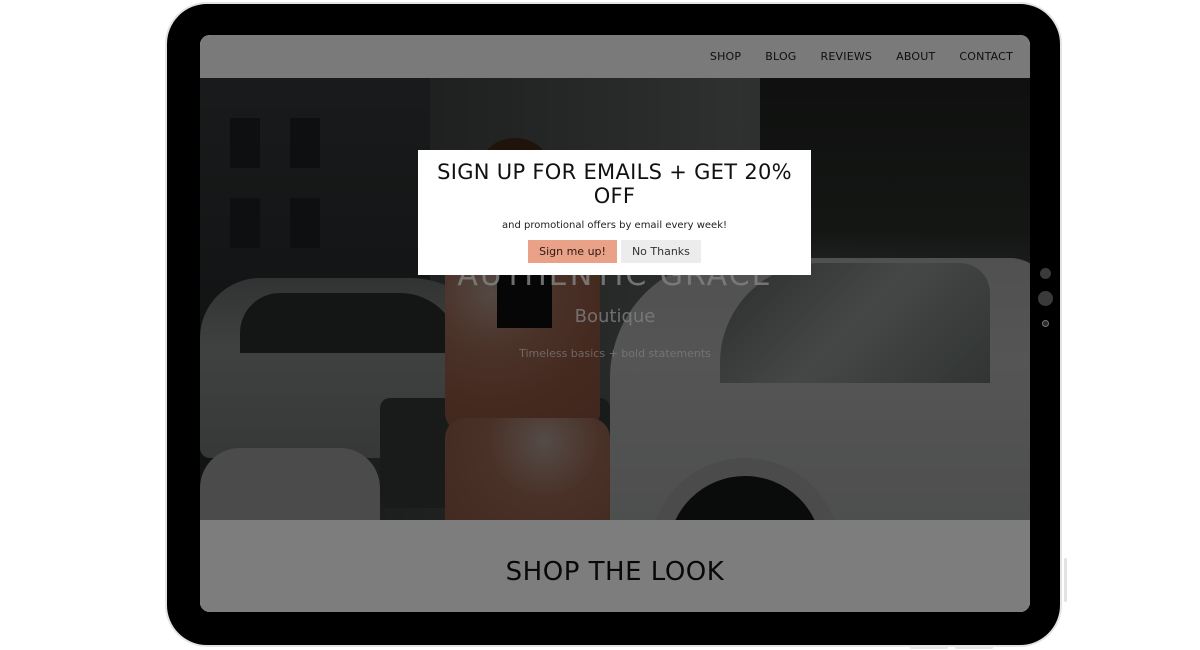  Describe the element at coordinates (614, 184) in the screenshot. I see `modal-title: SIGN UP FOR EMAILS + GET 20% OFF` at that location.